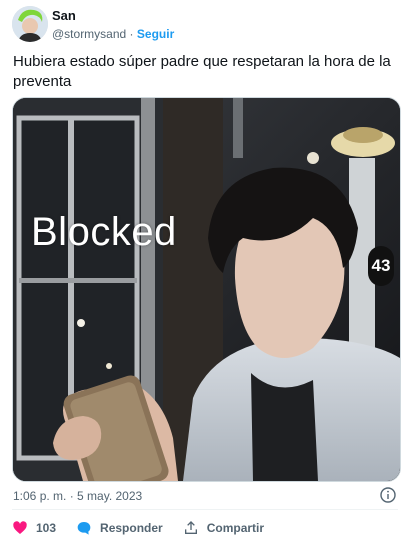  What do you see at coordinates (84, 528) in the screenshot?
I see `reply-bubble-icon` at bounding box center [84, 528].